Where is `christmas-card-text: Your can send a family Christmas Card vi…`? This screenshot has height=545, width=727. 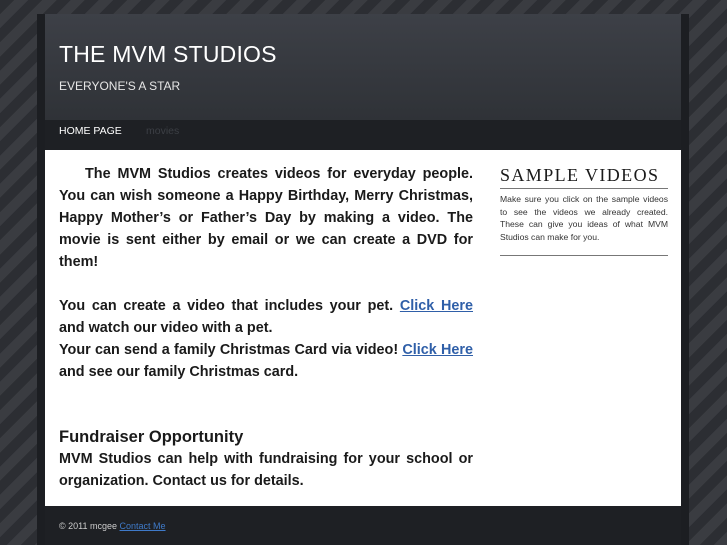 christmas-card-text: Your can send a family Christmas Card vi… is located at coordinates (229, 350).